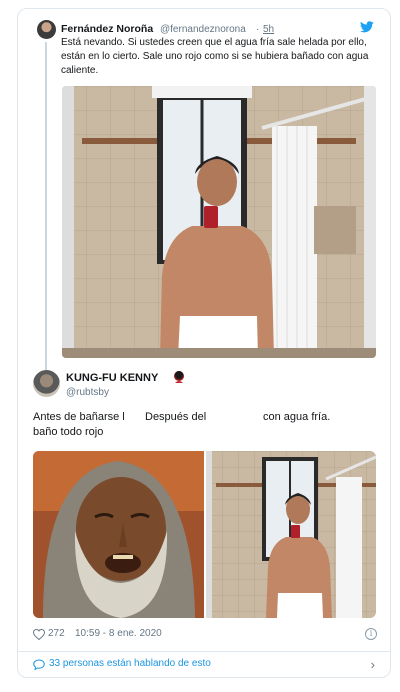 Image resolution: width=400 pixels, height=692 pixels. What do you see at coordinates (371, 634) in the screenshot?
I see `info-icon: i` at bounding box center [371, 634].